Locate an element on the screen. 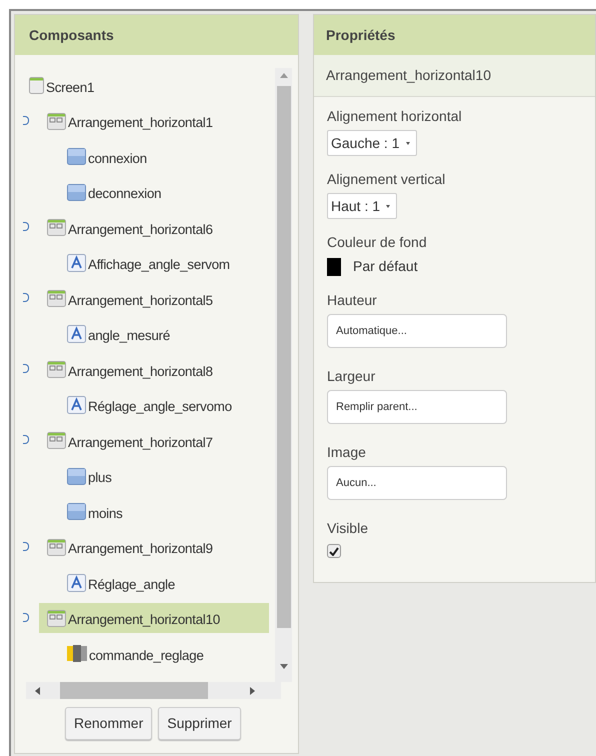  panel-title: Propriétés is located at coordinates (454, 35).